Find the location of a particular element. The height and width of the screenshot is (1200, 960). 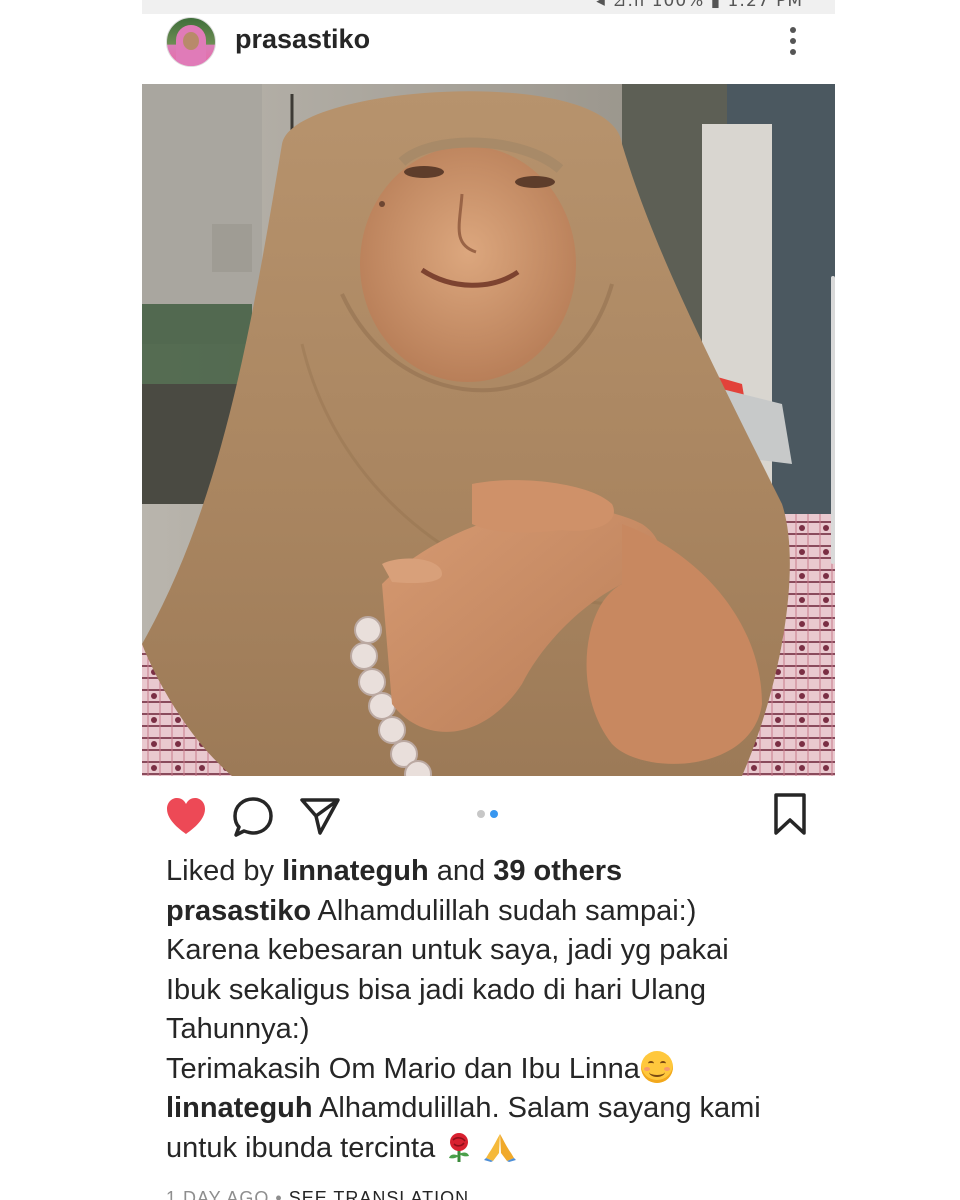

post-actions is located at coordinates (488, 816).